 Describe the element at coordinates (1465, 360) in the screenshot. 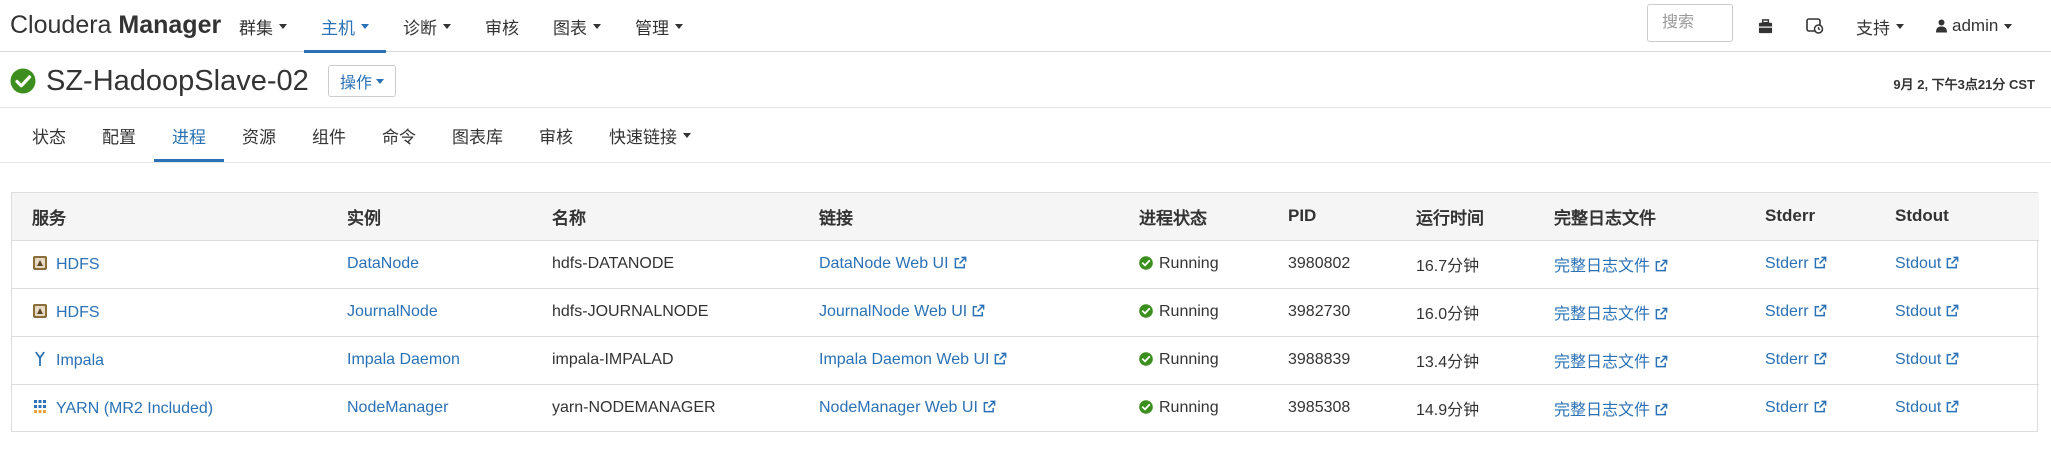

I see `cell-uptime: 13.4分钟` at that location.